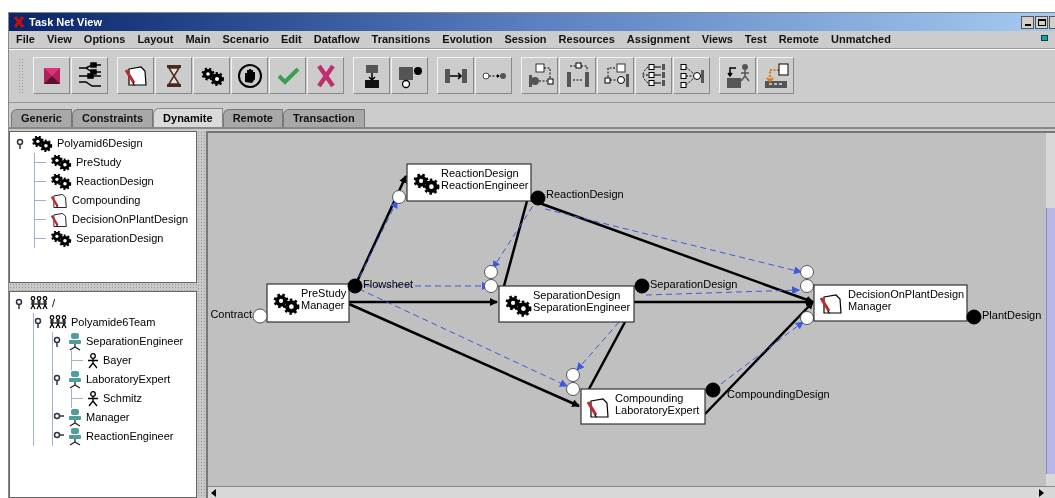 The image size is (1055, 498). I want to click on menu-item: Unmatched, so click(861, 39).